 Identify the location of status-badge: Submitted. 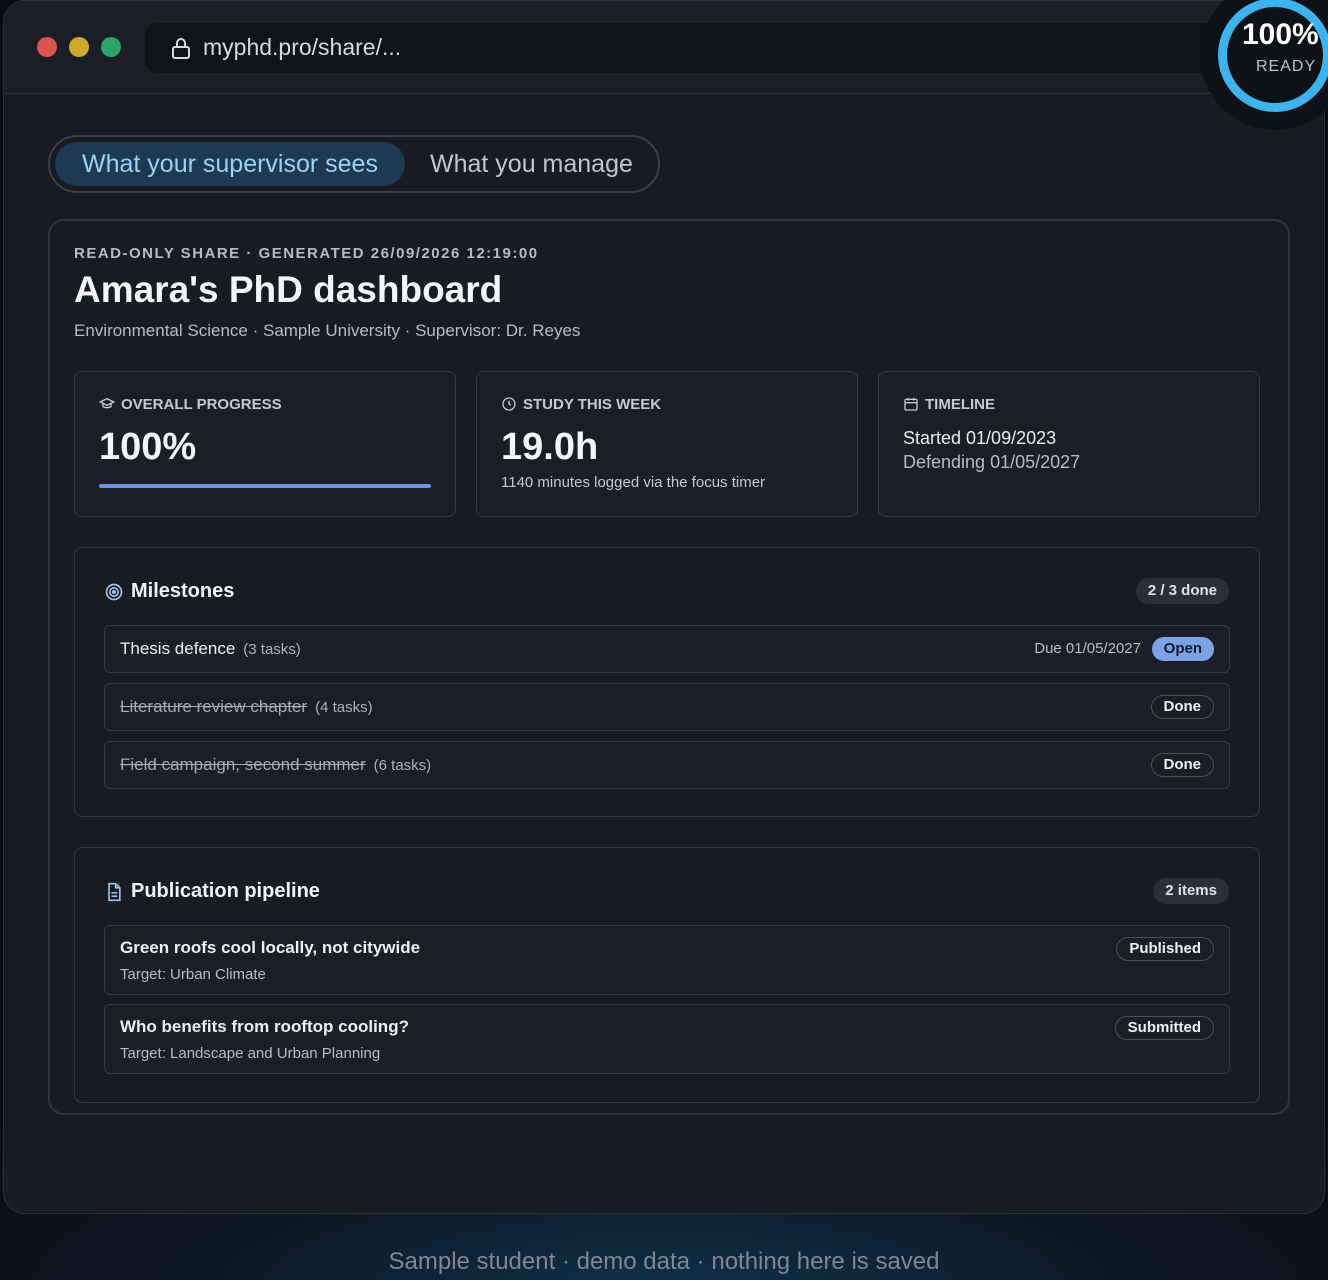
(1164, 1028).